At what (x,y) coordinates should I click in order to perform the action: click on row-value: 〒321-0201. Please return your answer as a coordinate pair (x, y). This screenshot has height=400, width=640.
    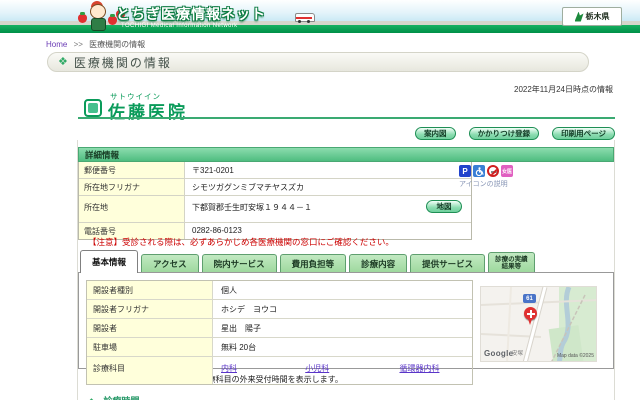
    Looking at the image, I should click on (213, 170).